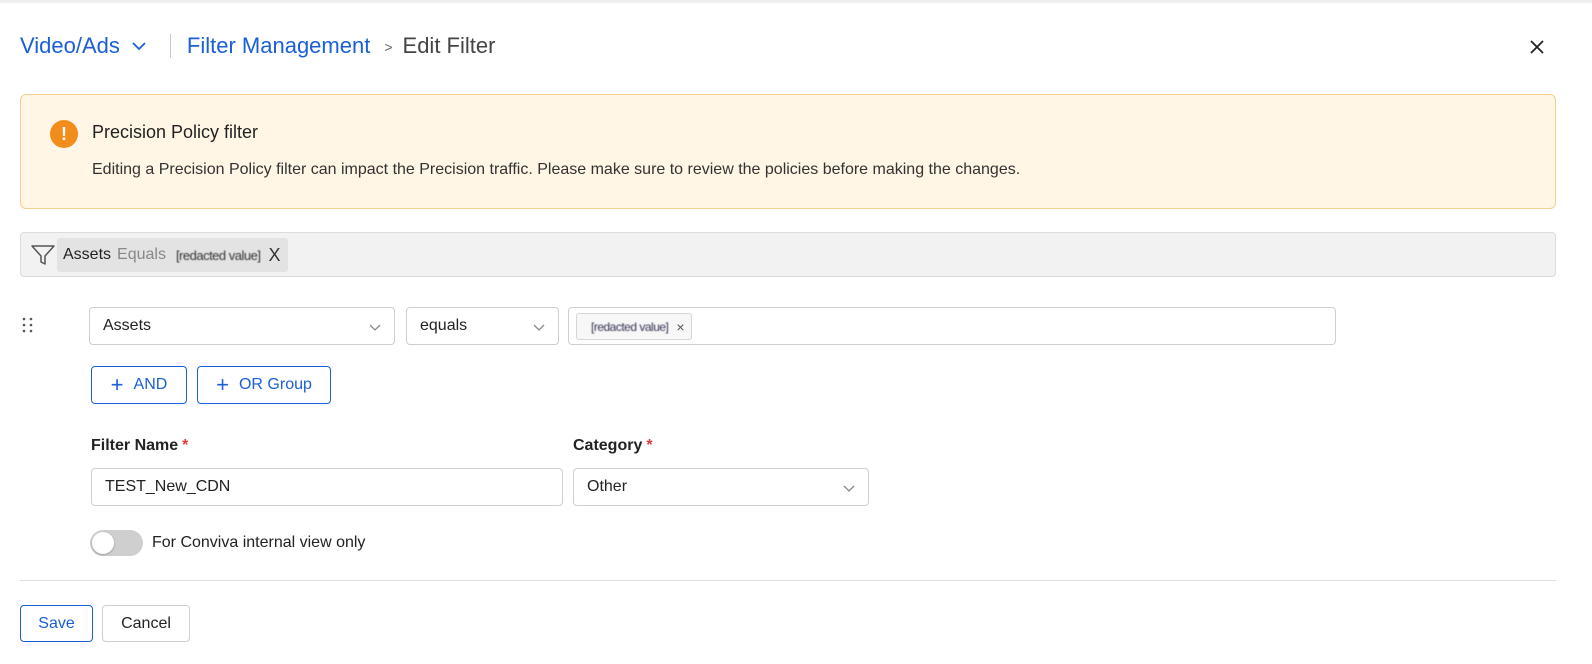 The height and width of the screenshot is (664, 1592). I want to click on filter-summary-chip: Assets Equals [redacted value] X, so click(173, 255).